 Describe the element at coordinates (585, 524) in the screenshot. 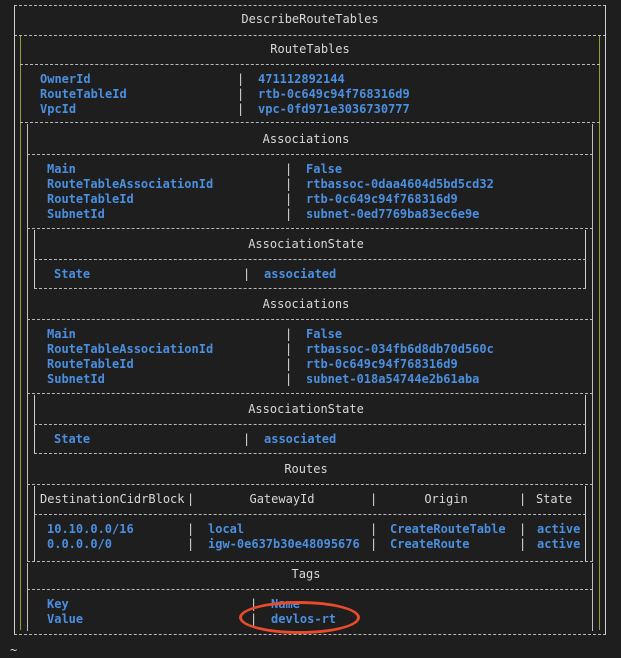

I see `routes-inner-right` at that location.